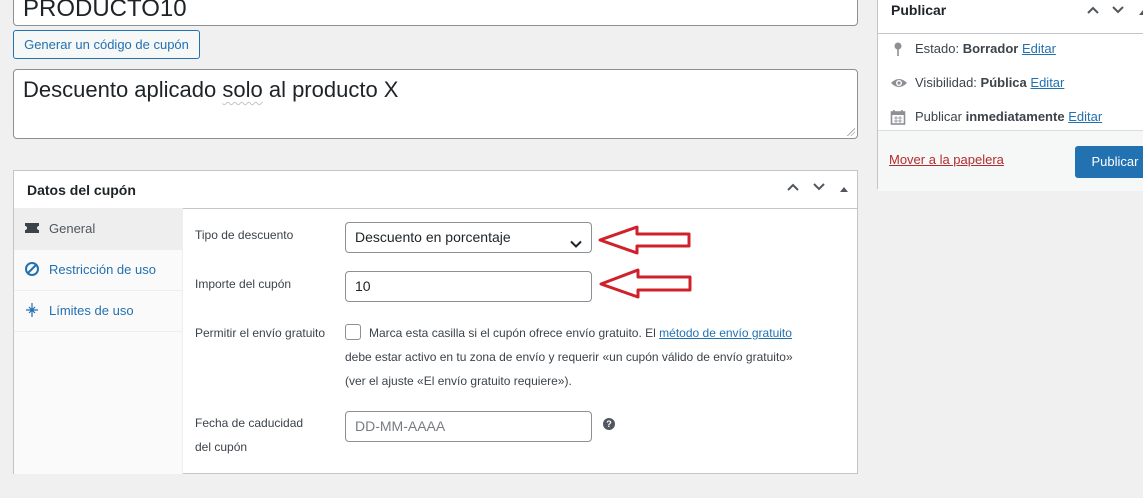 Image resolution: width=1143 pixels, height=498 pixels. Describe the element at coordinates (102, 269) in the screenshot. I see `tab-usage-restriction-label: Restricción de uso` at that location.